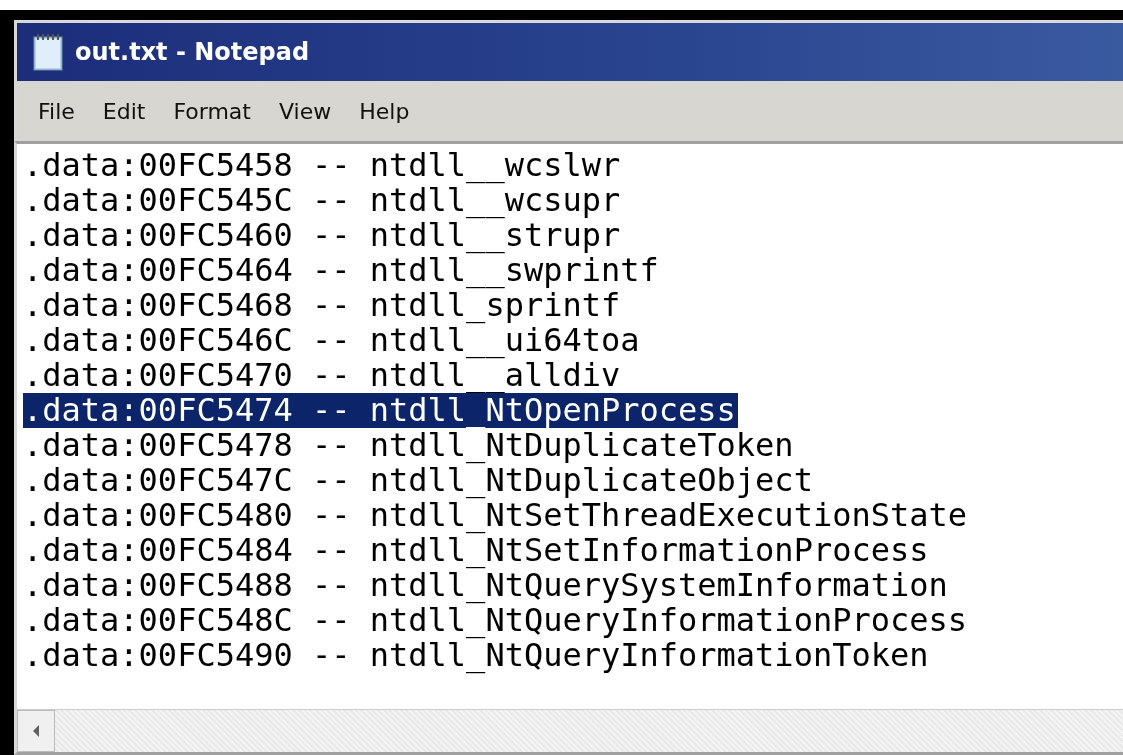  I want to click on menu-item: View, so click(305, 111).